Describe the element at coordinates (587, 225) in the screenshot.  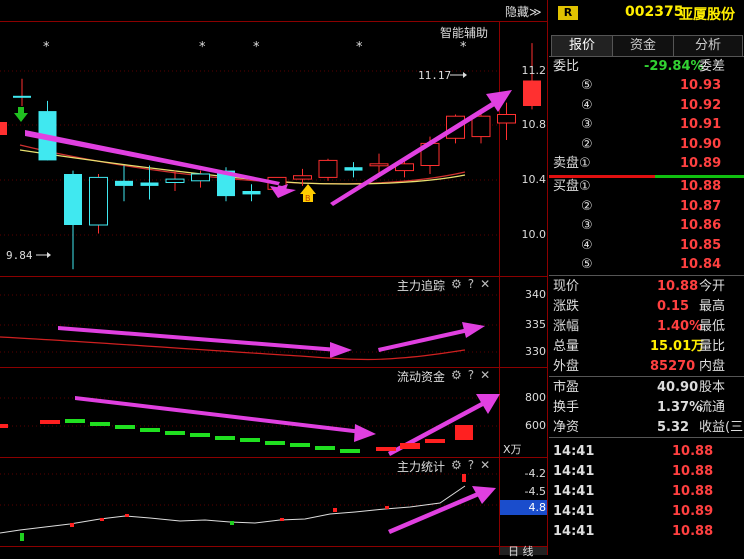
I see `bid-level: ③` at that location.